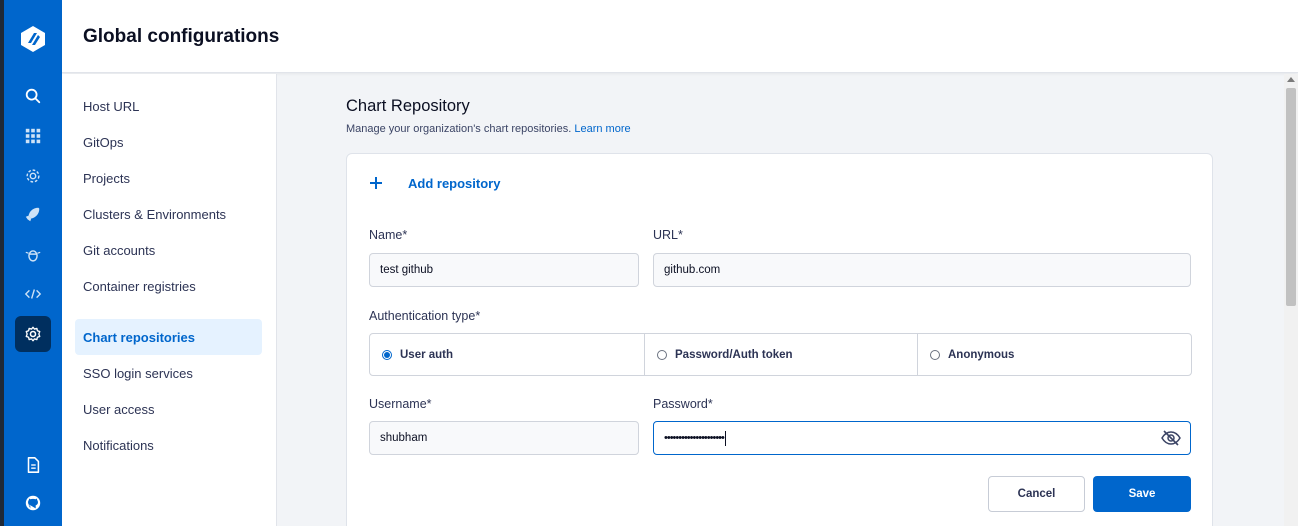 Image resolution: width=1298 pixels, height=526 pixels. What do you see at coordinates (33, 39) in the screenshot?
I see `logo-icon` at bounding box center [33, 39].